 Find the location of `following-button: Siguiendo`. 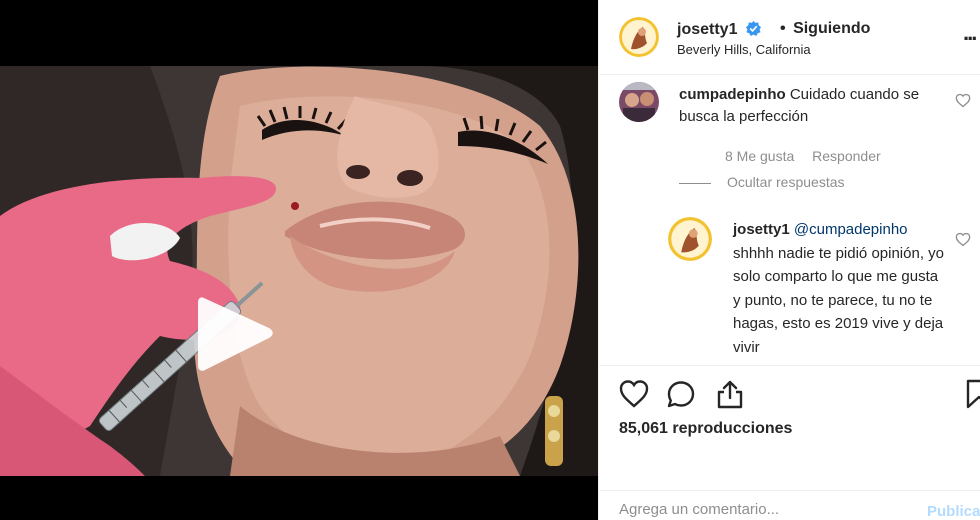

following-button: Siguiendo is located at coordinates (831, 28).